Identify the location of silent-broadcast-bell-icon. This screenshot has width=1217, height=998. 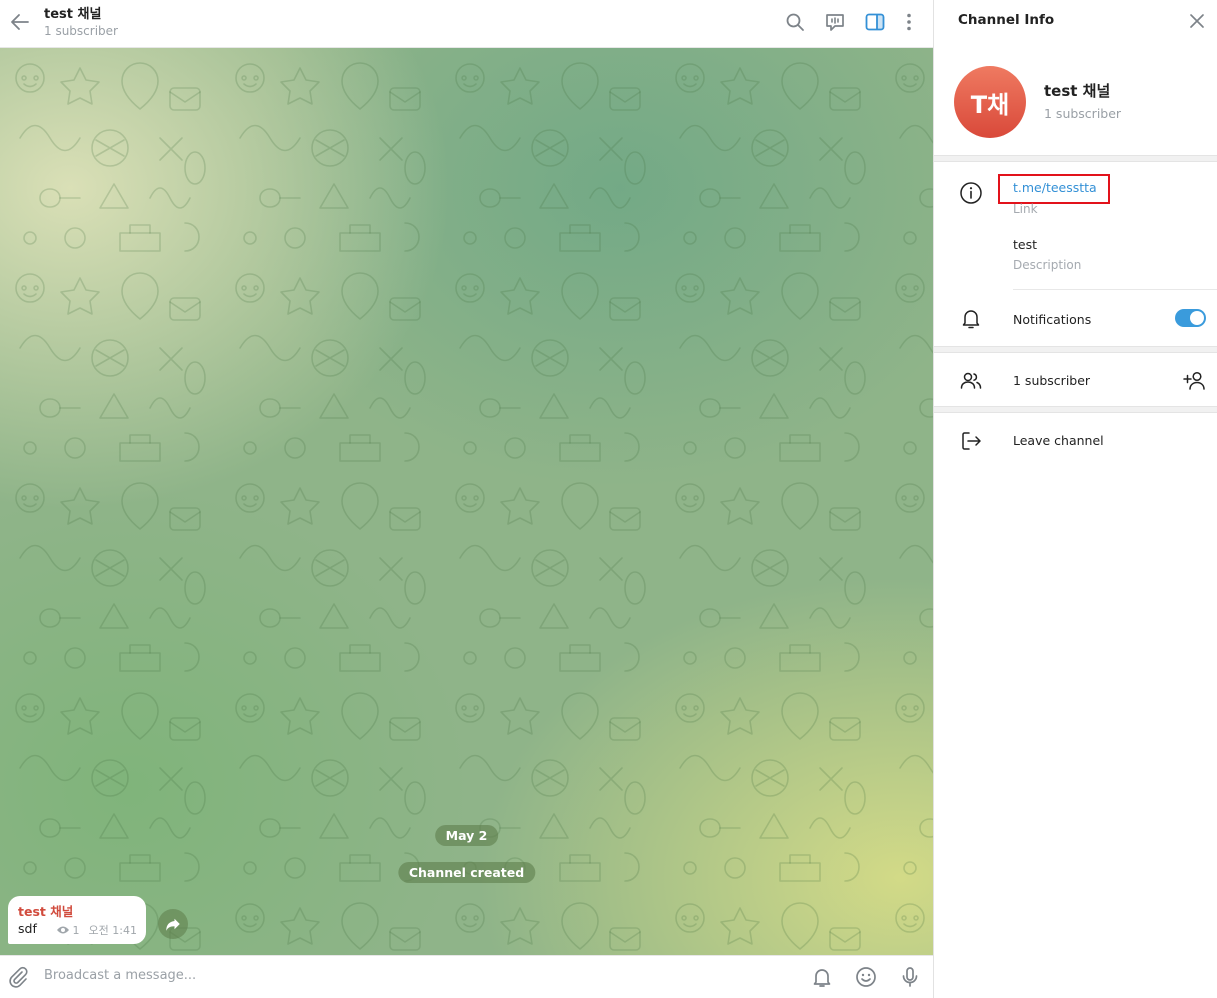
(822, 977).